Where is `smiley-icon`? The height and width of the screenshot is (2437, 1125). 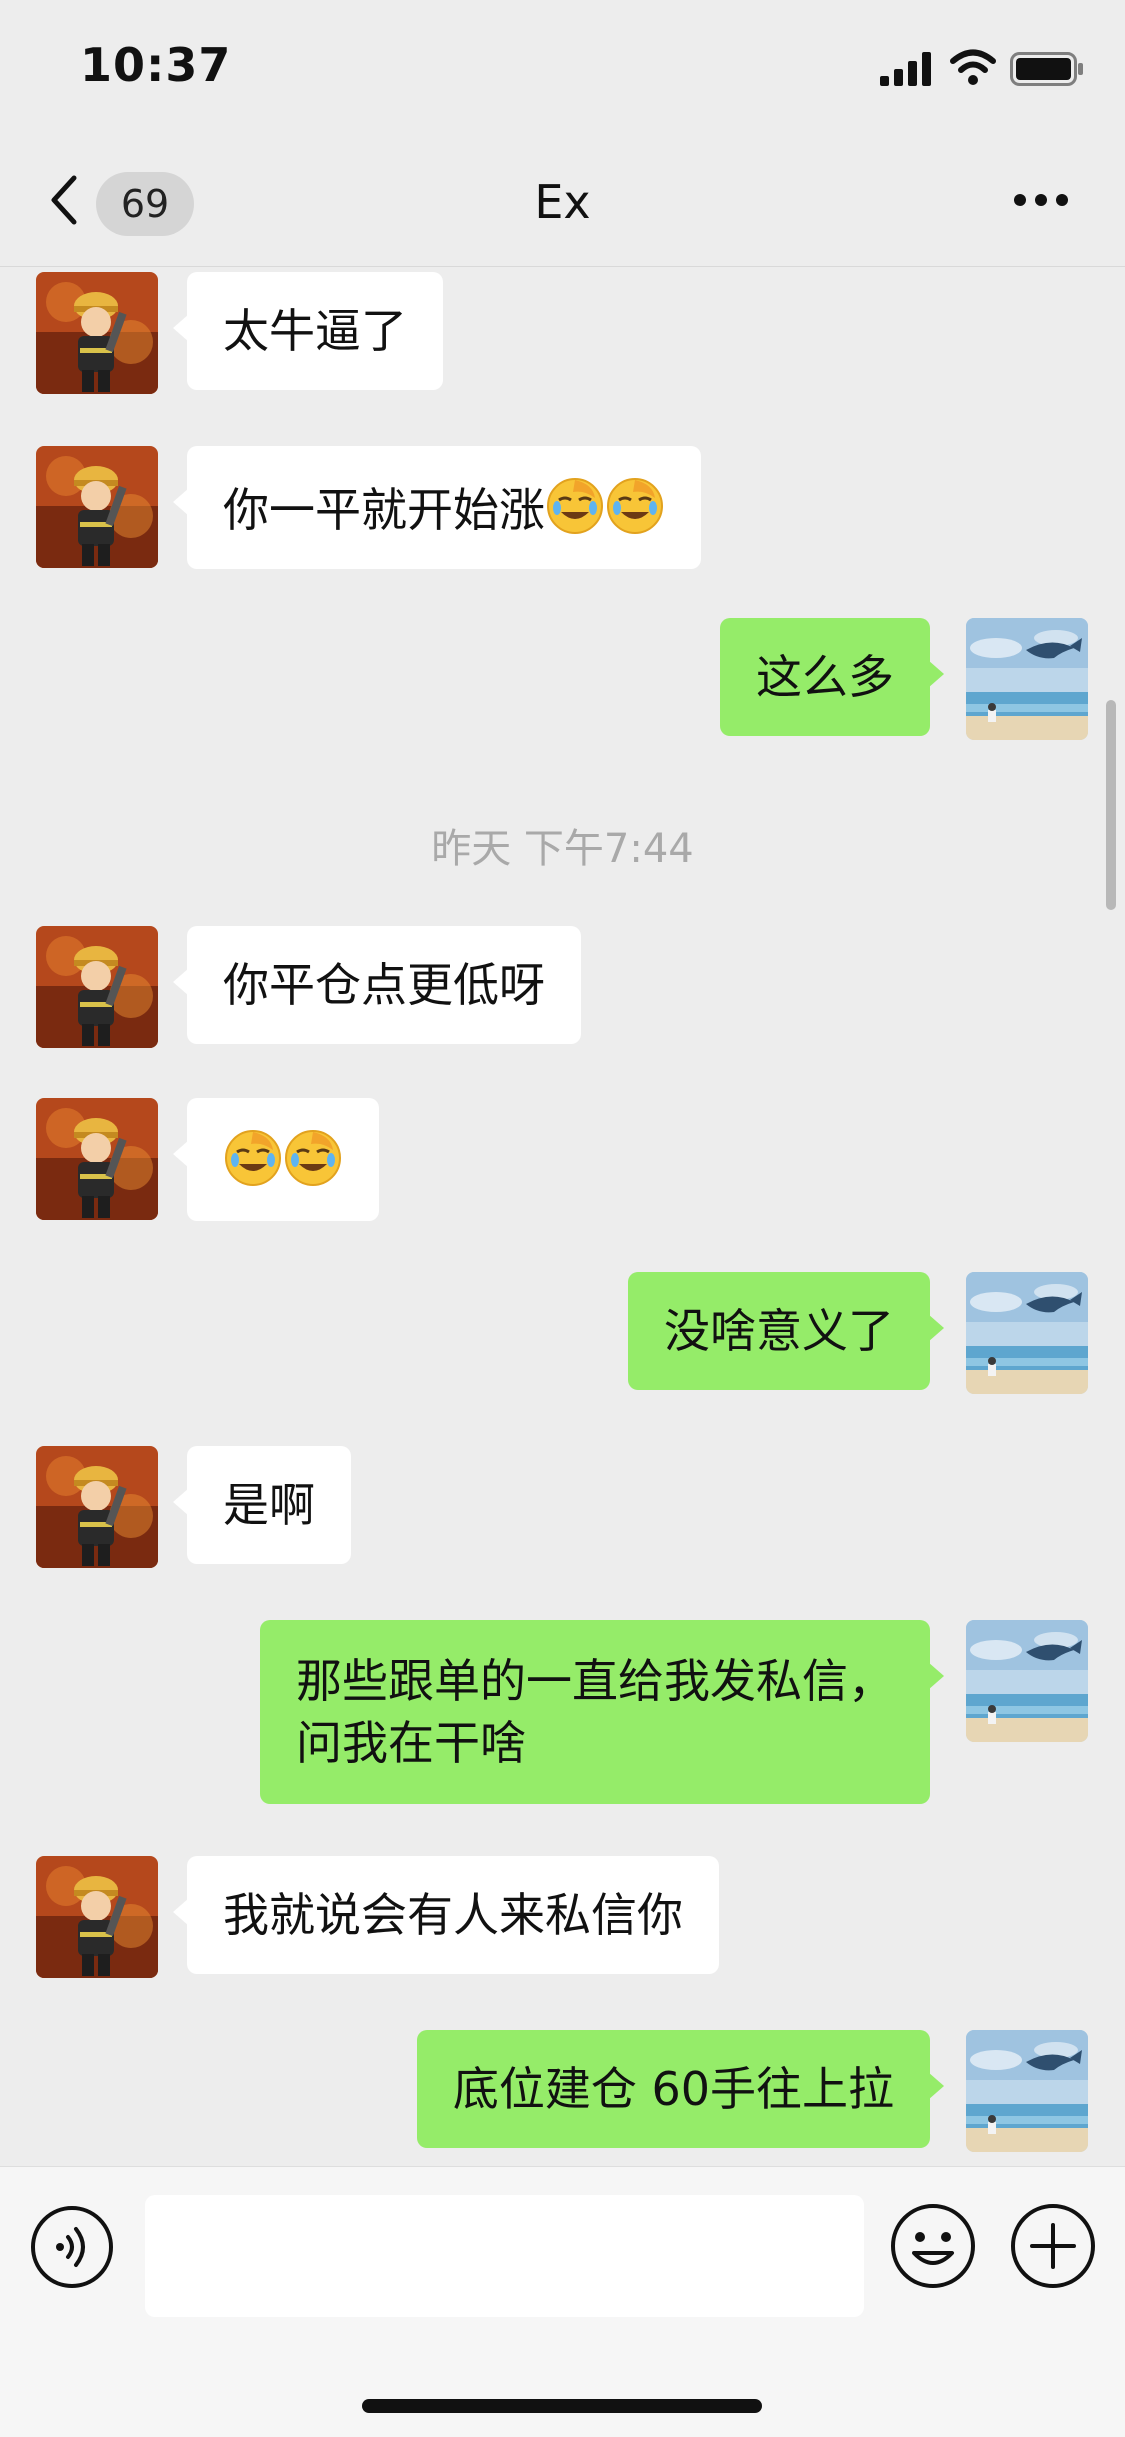 smiley-icon is located at coordinates (933, 2246).